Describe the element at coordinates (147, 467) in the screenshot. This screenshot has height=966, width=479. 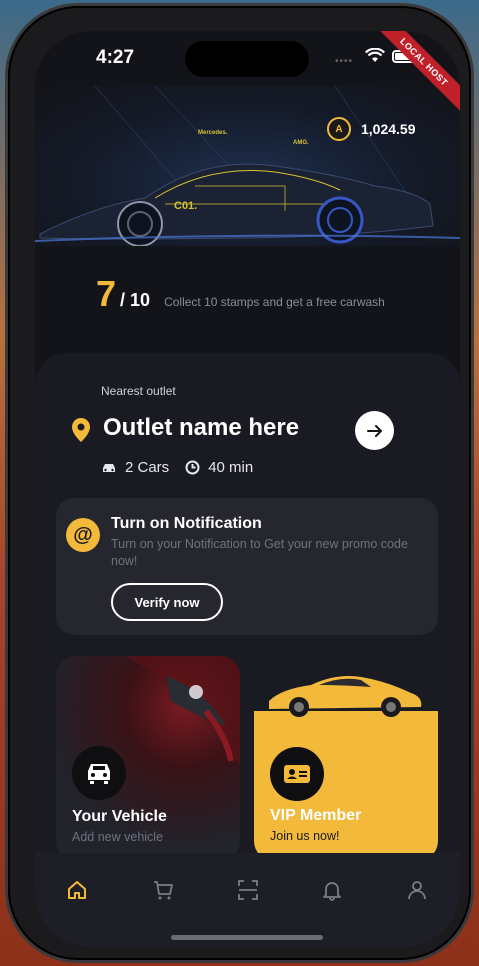
I see `car-count: 2 Cars` at that location.